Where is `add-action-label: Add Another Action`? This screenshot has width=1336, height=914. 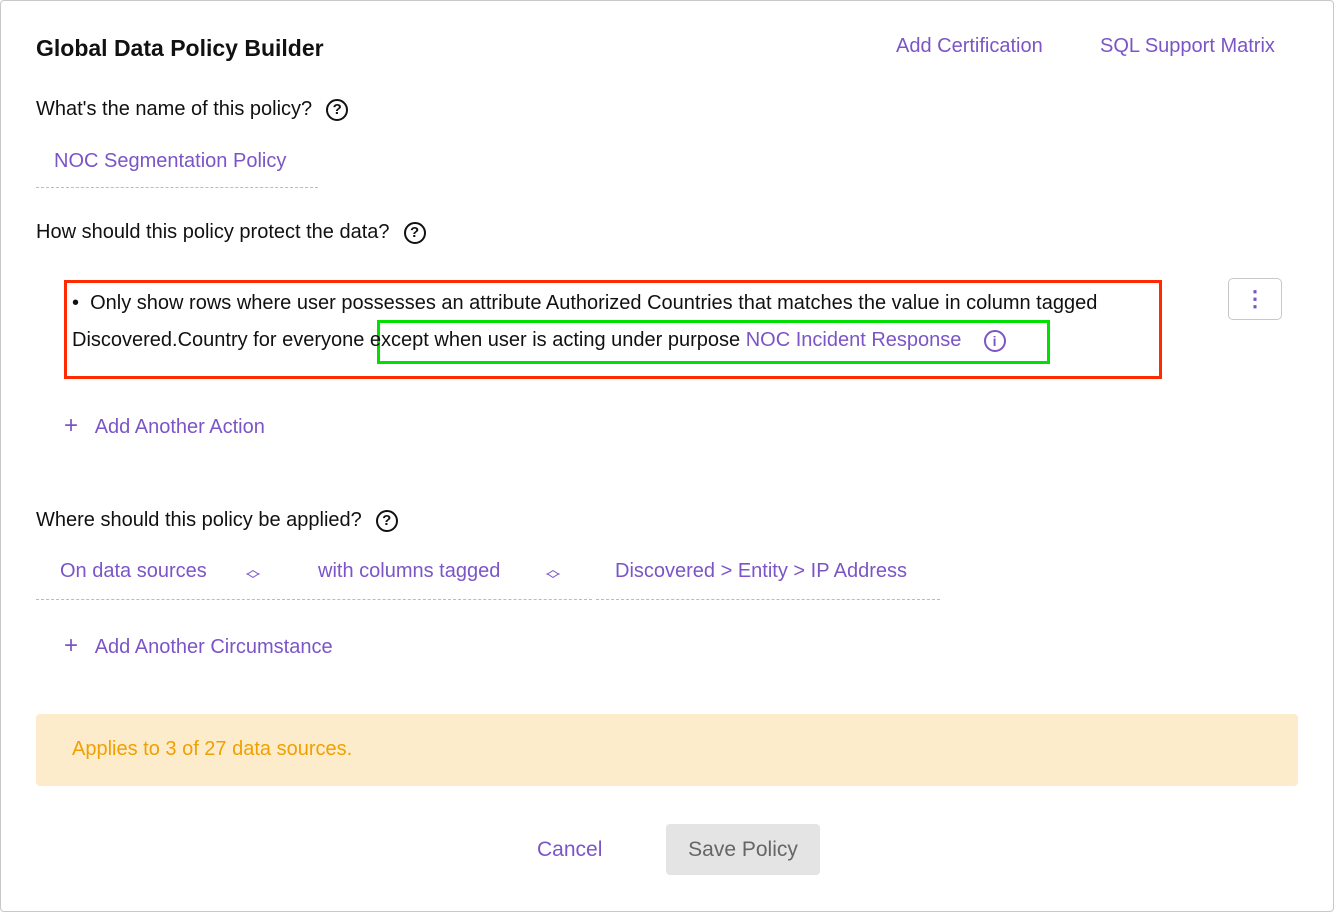
add-action-label: Add Another Action is located at coordinates (179, 427).